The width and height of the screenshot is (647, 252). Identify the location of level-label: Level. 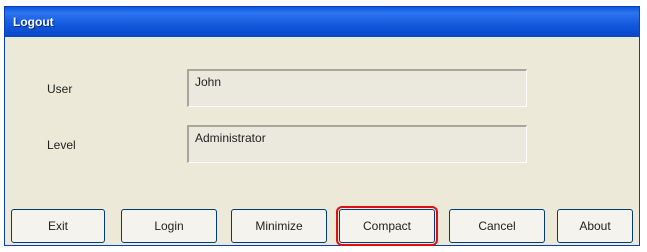
(61, 145).